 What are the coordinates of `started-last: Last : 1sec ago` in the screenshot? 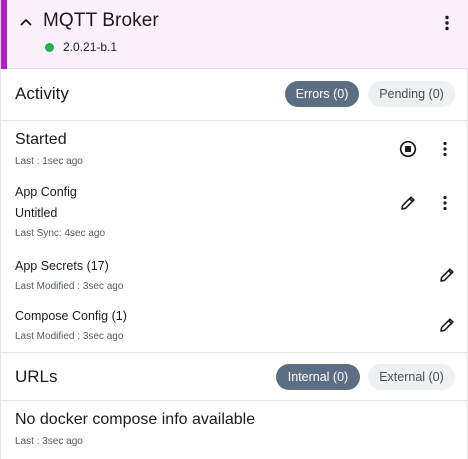 It's located at (49, 161).